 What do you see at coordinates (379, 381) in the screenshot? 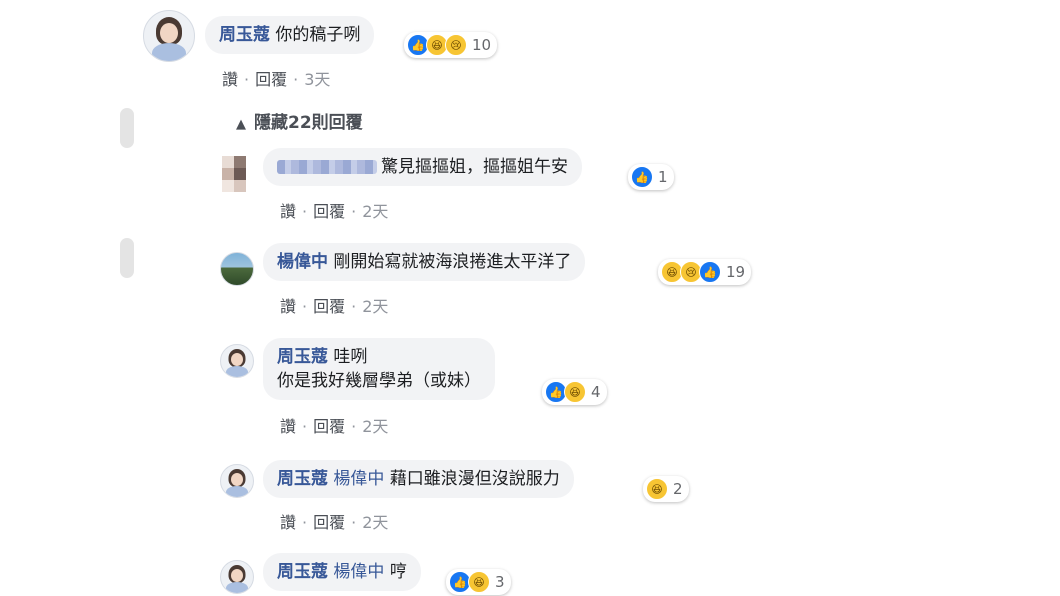
I see `reply-text-line2: 你是我好幾層學弟（或妹）` at bounding box center [379, 381].